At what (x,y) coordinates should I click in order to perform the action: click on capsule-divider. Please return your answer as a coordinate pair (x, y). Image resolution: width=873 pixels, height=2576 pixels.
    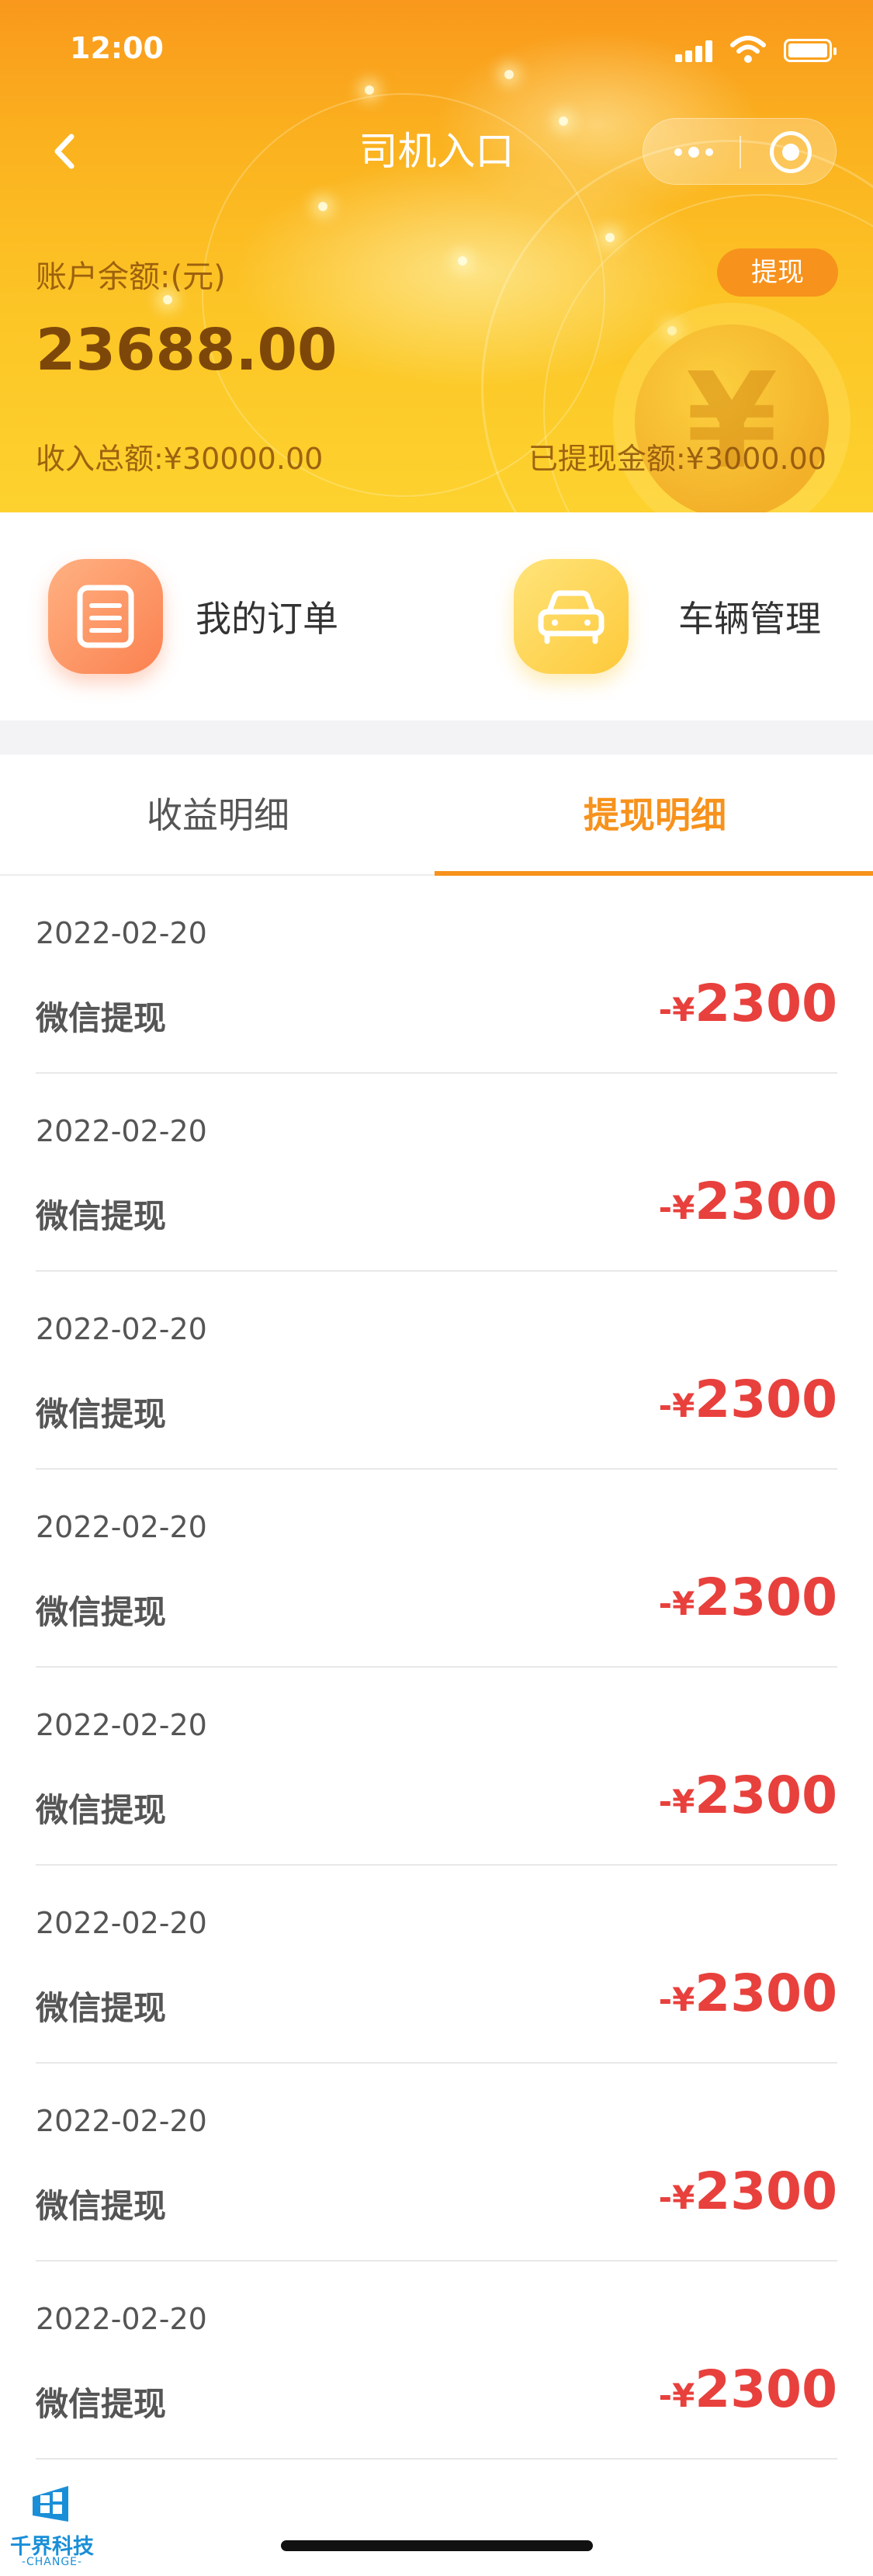
    Looking at the image, I should click on (740, 152).